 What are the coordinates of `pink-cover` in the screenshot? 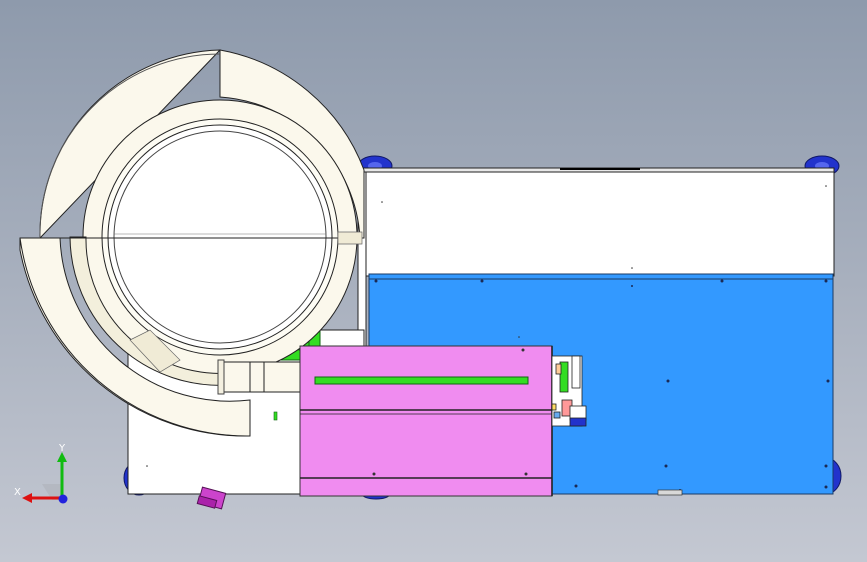 It's located at (426, 421).